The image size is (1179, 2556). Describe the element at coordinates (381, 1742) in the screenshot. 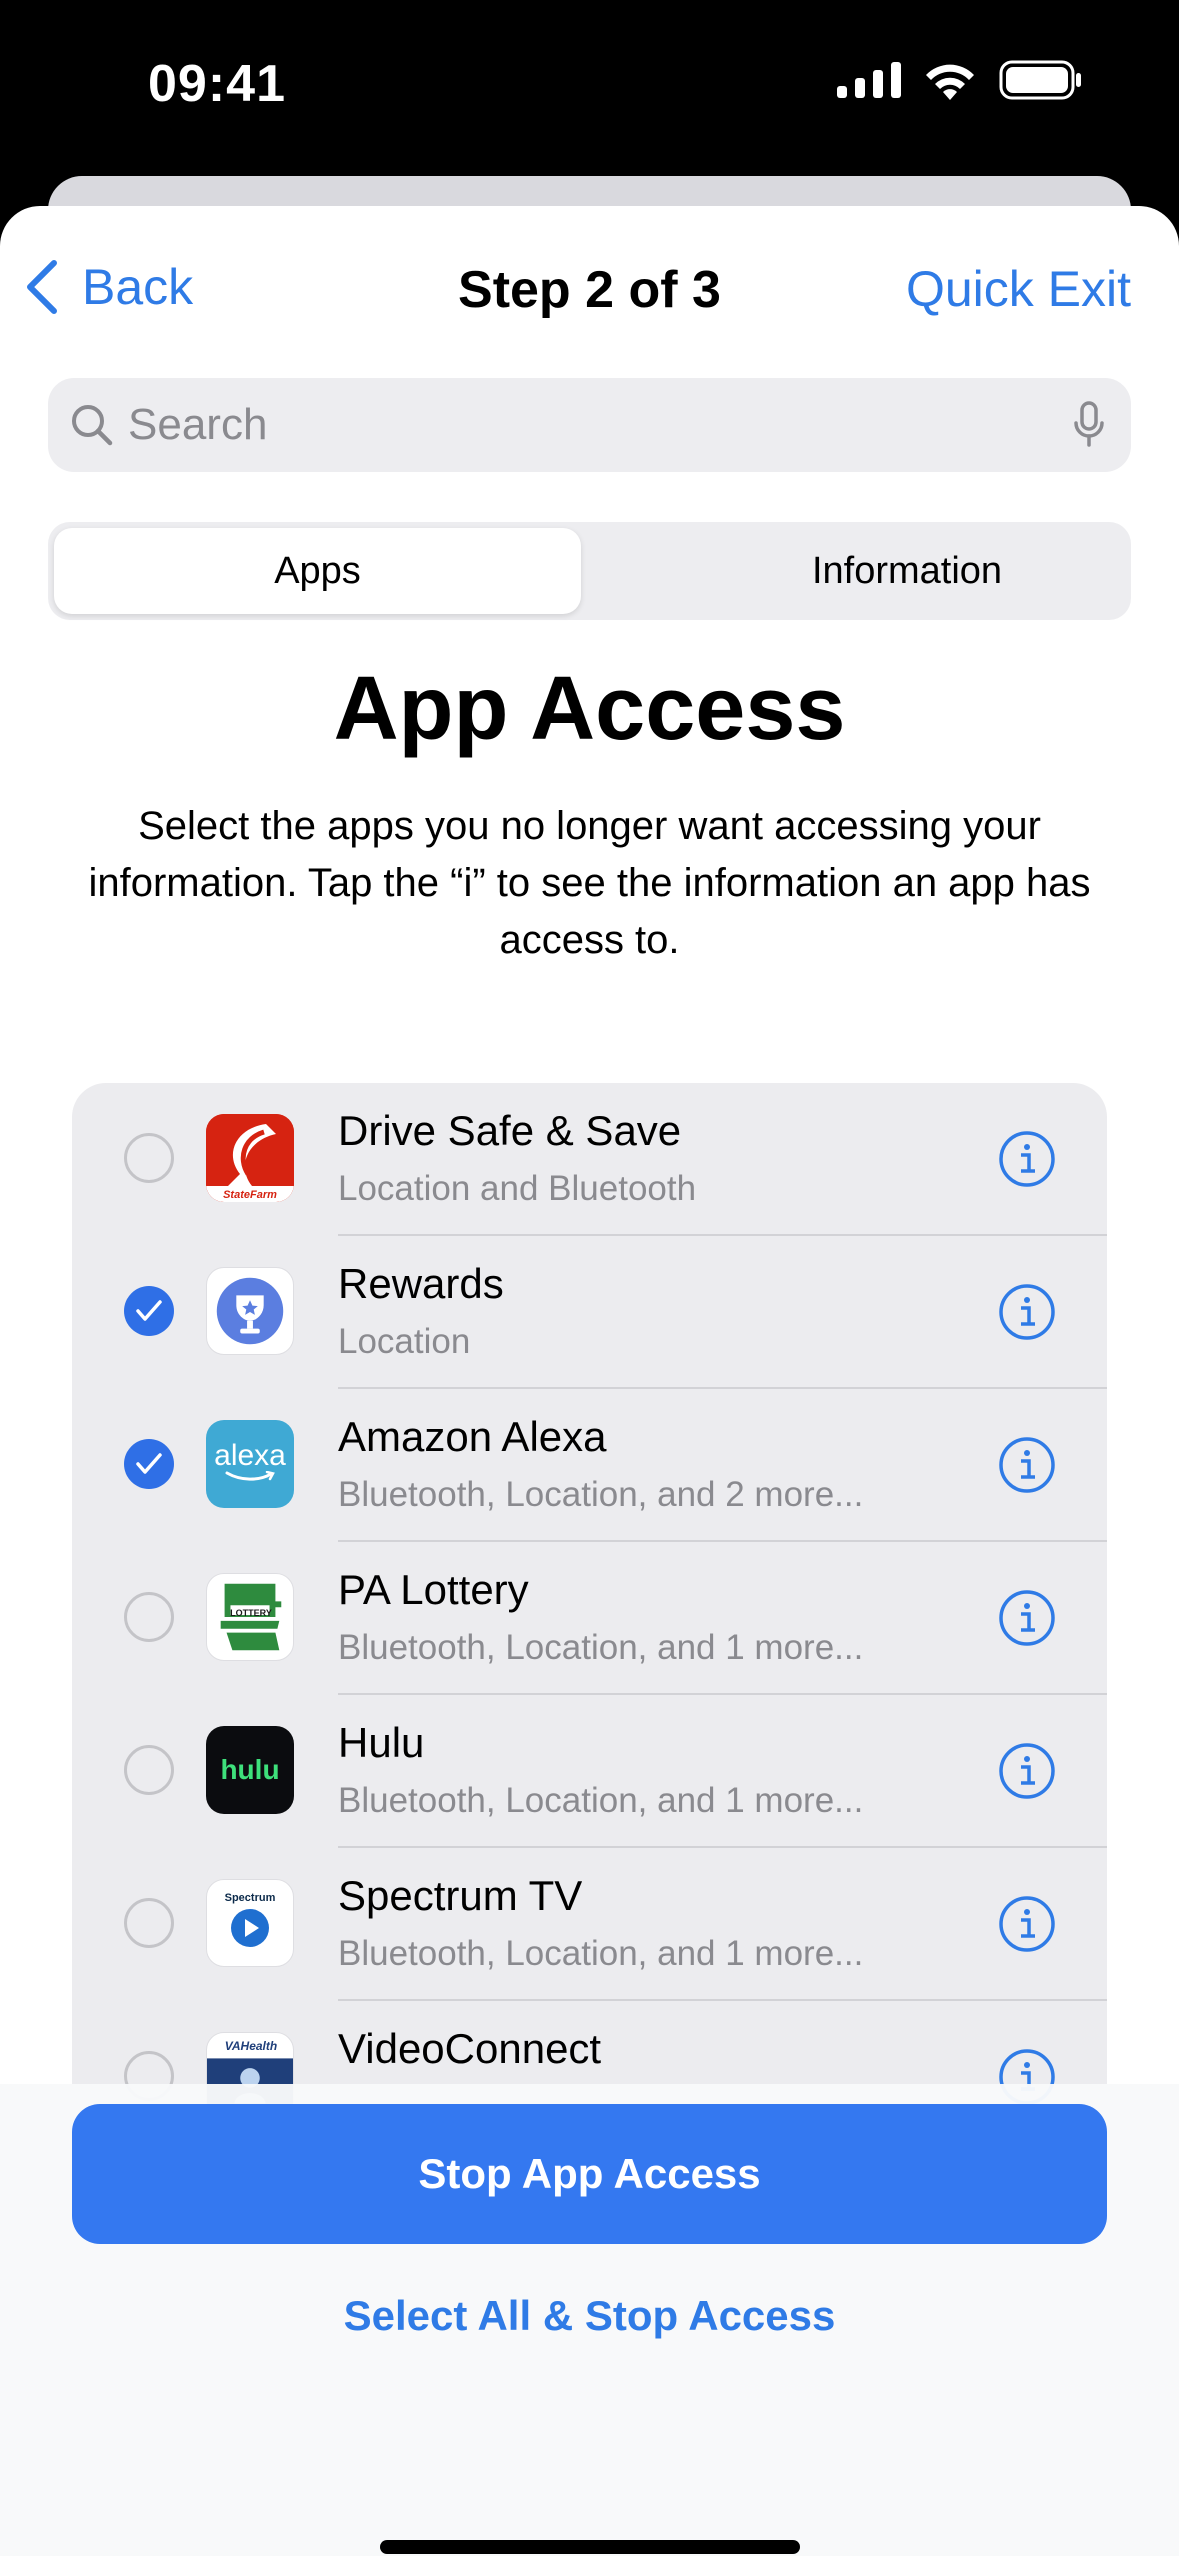

I see `app-name: Hulu` at that location.